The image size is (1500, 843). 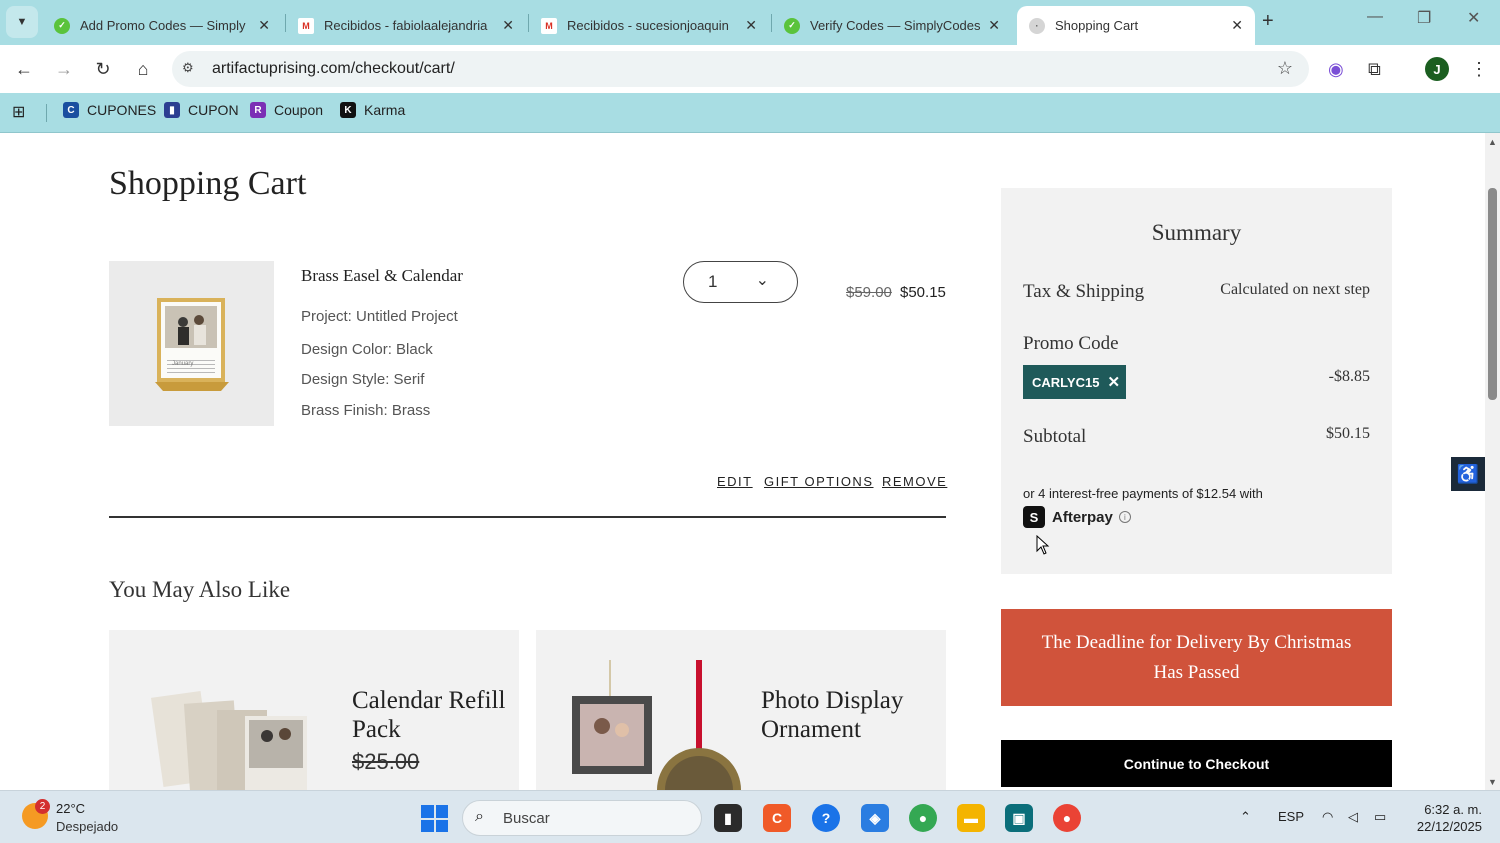 I want to click on clock-date: 22/12/2025, so click(x=1449, y=826).